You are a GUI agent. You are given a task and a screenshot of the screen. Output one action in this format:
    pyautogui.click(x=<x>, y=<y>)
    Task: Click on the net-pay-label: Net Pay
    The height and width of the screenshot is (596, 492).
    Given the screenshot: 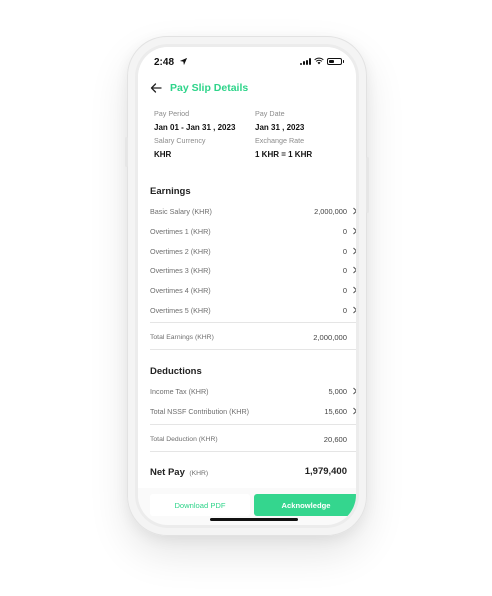 What is the action you would take?
    pyautogui.click(x=167, y=472)
    